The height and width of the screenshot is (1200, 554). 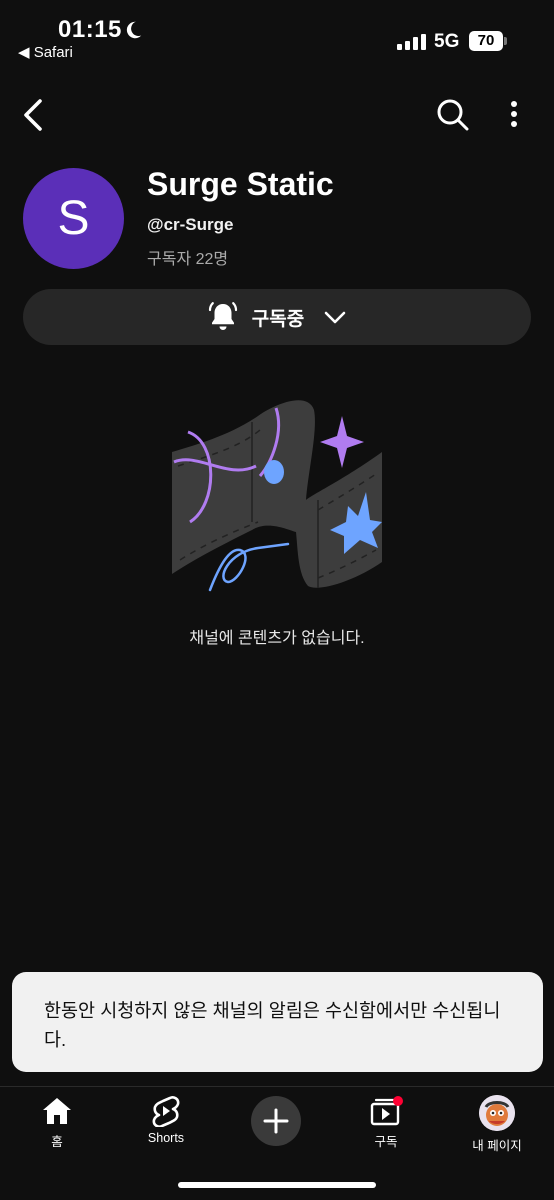 What do you see at coordinates (386, 1111) in the screenshot?
I see `subscriptions-icon` at bounding box center [386, 1111].